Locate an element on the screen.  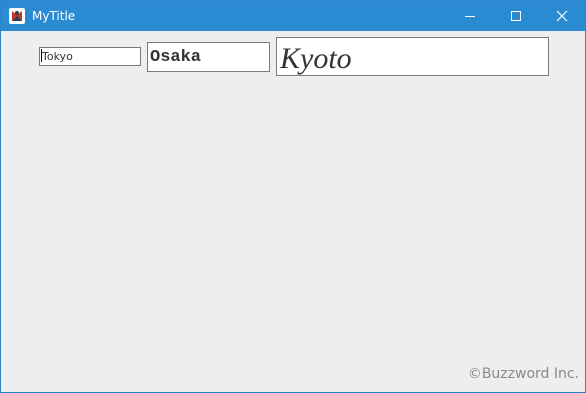
kyoto-field-value: Kyoto is located at coordinates (316, 58).